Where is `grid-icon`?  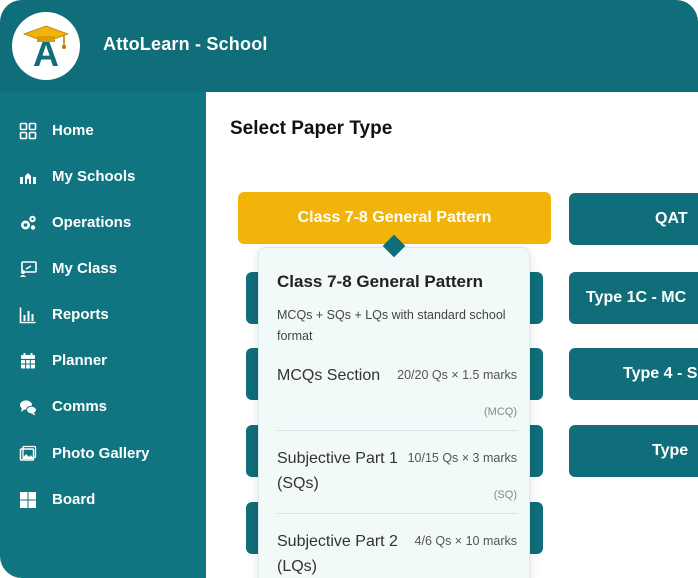 grid-icon is located at coordinates (28, 131).